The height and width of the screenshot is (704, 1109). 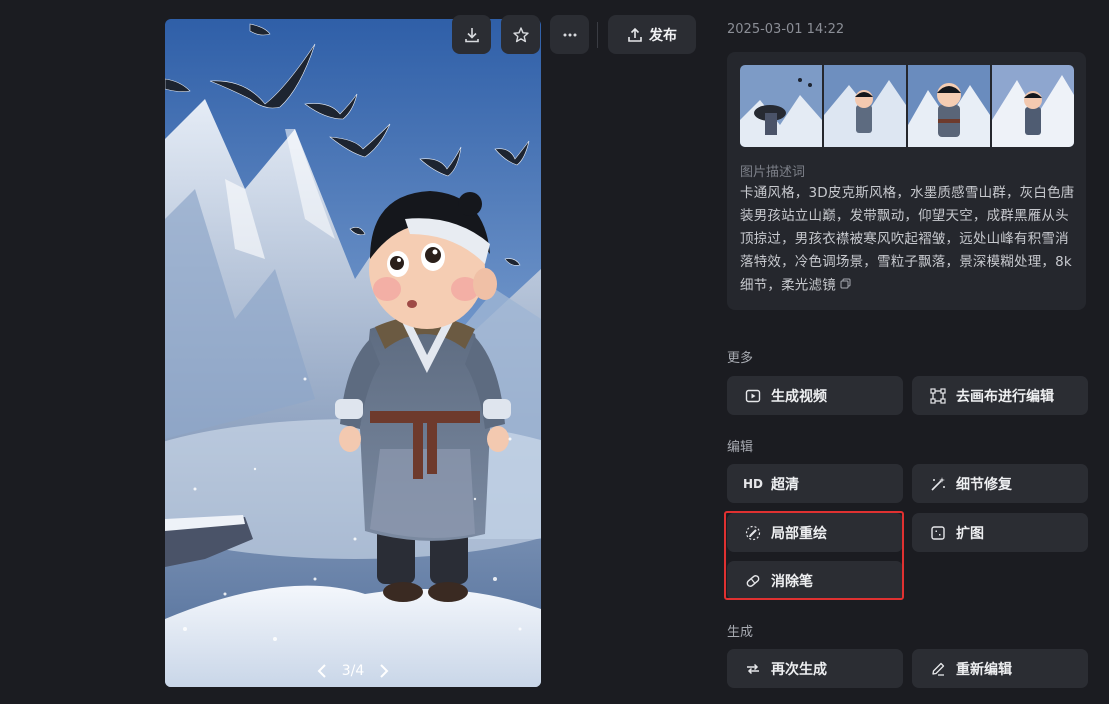 What do you see at coordinates (938, 395) in the screenshot?
I see `canvas-icon` at bounding box center [938, 395].